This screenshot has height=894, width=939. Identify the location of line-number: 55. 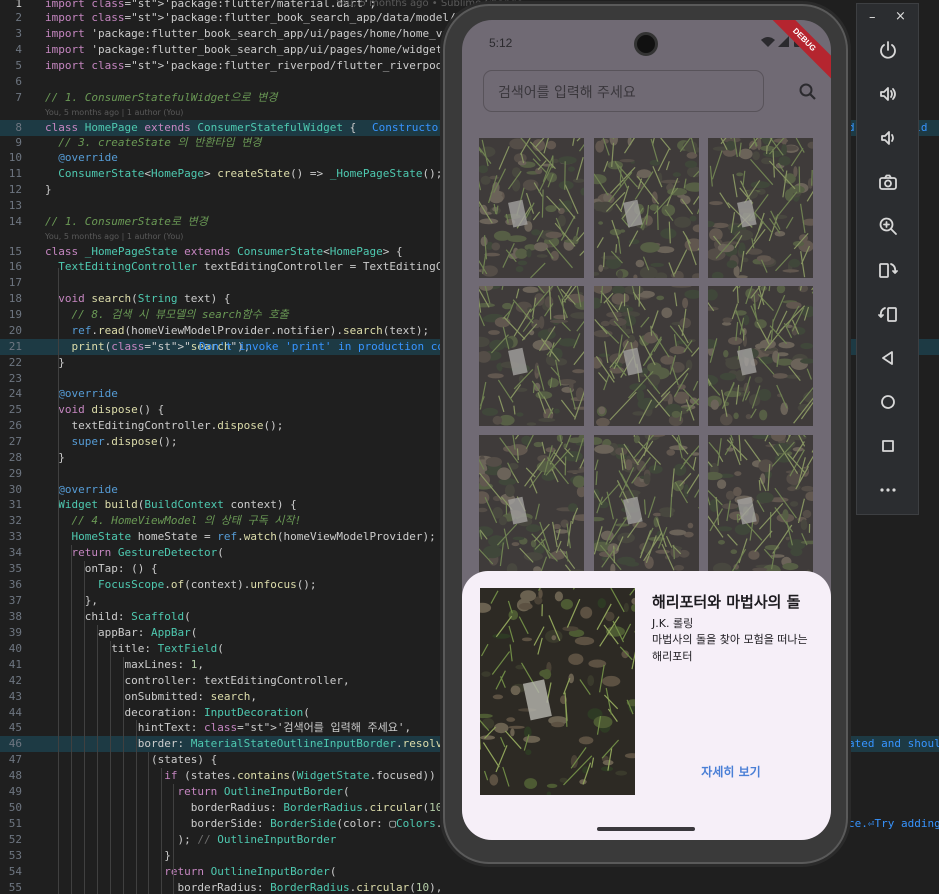
(15, 887).